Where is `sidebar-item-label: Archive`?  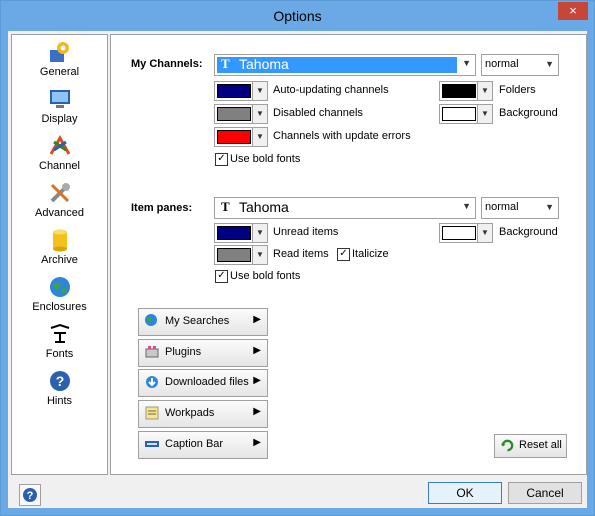
sidebar-item-label: Archive is located at coordinates (59, 260).